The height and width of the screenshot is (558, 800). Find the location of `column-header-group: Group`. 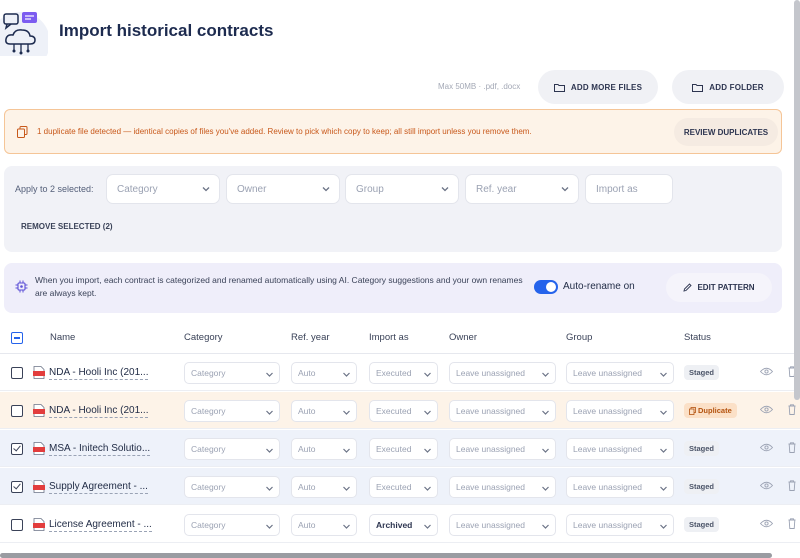

column-header-group: Group is located at coordinates (579, 337).